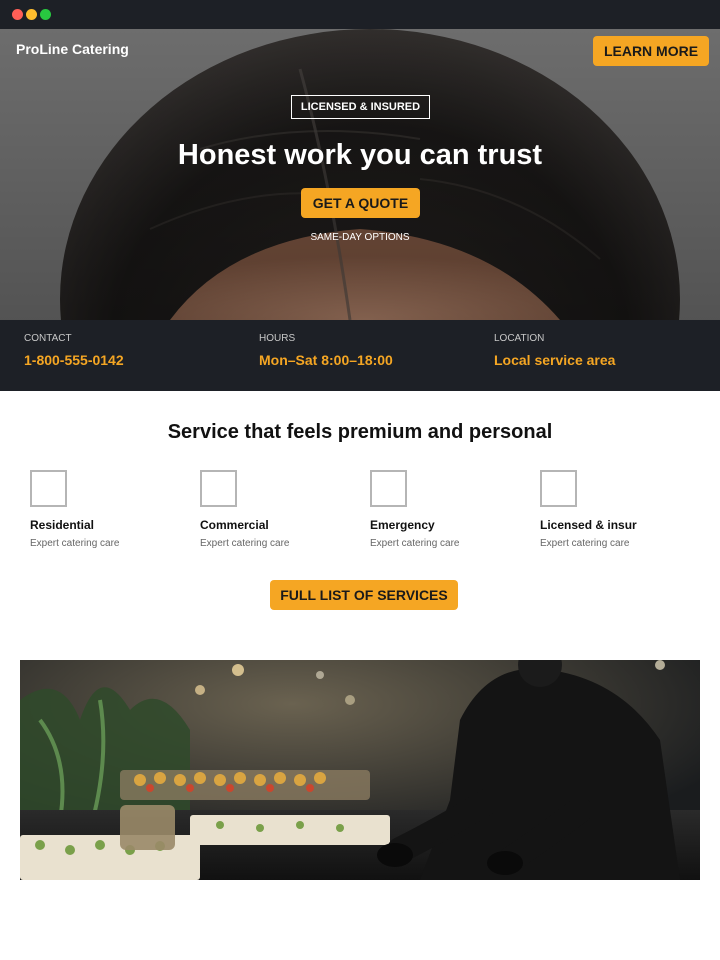 This screenshot has width=720, height=960. Describe the element at coordinates (45, 14) in the screenshot. I see `maximize-window-button` at that location.